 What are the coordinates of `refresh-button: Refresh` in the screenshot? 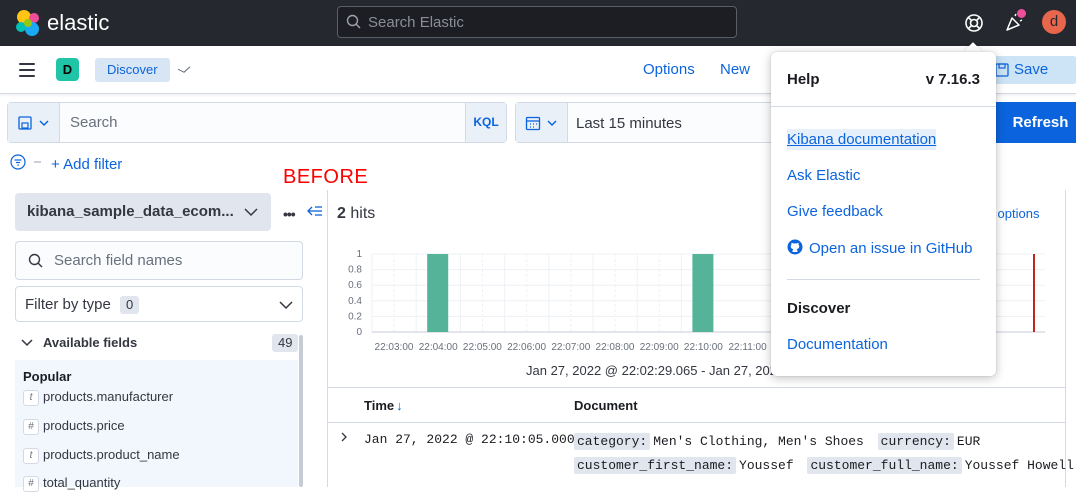 It's located at (1030, 122).